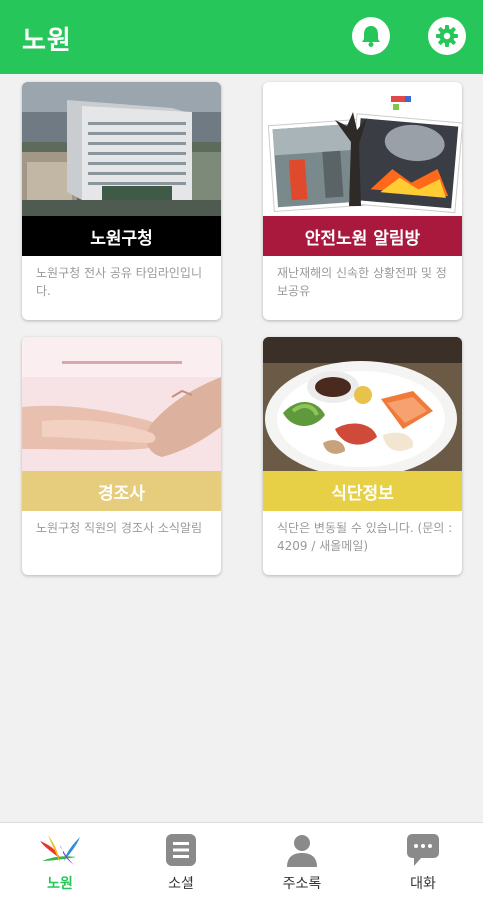  I want to click on office-building-photo, so click(121, 149).